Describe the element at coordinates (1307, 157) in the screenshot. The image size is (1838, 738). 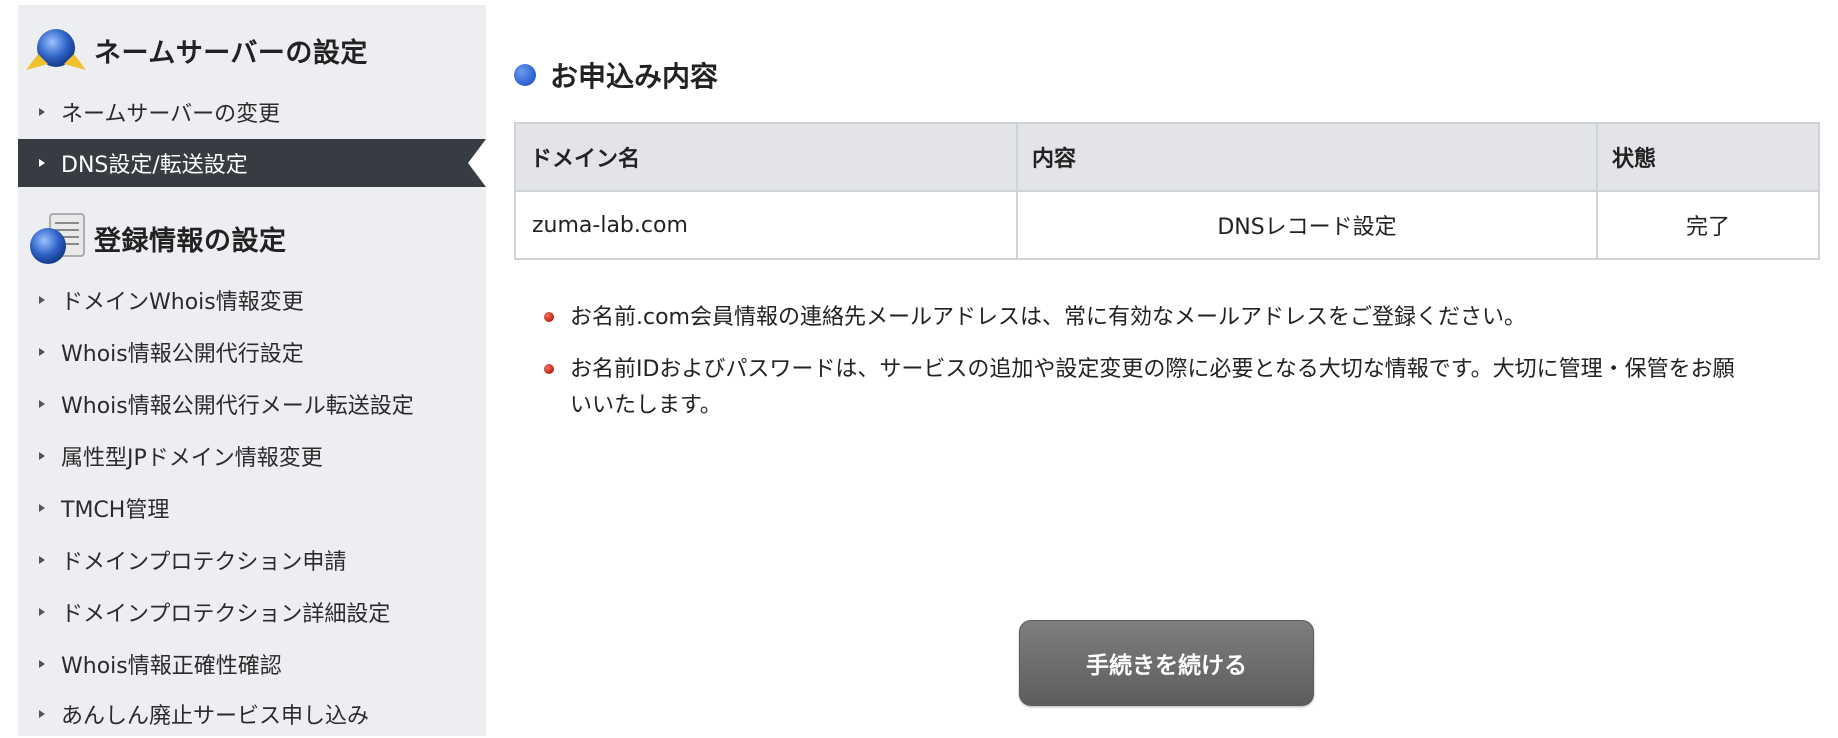
I see `column-header-content: 内容` at that location.